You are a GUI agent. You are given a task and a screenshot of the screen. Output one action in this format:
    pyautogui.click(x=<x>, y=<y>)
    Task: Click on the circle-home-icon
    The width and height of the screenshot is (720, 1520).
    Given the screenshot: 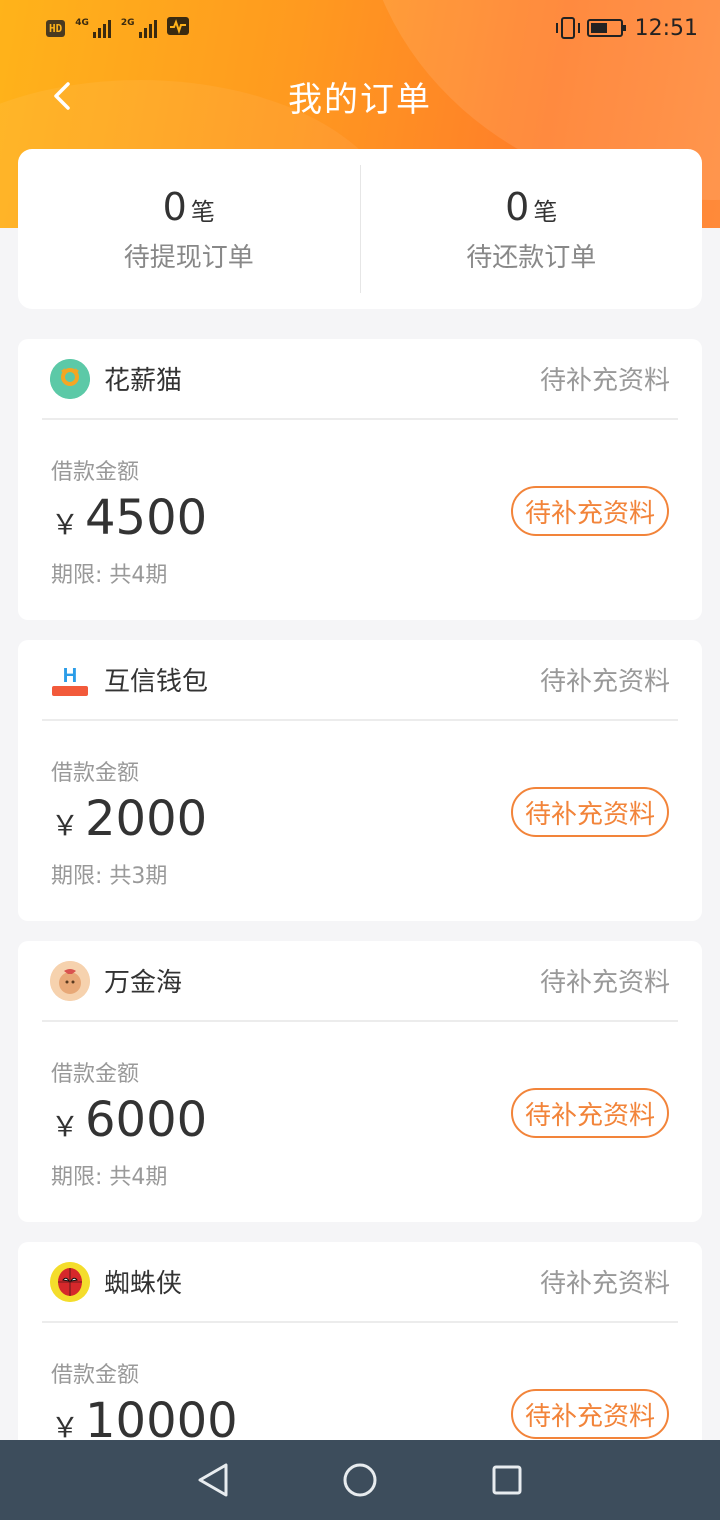 What is the action you would take?
    pyautogui.click(x=360, y=1480)
    